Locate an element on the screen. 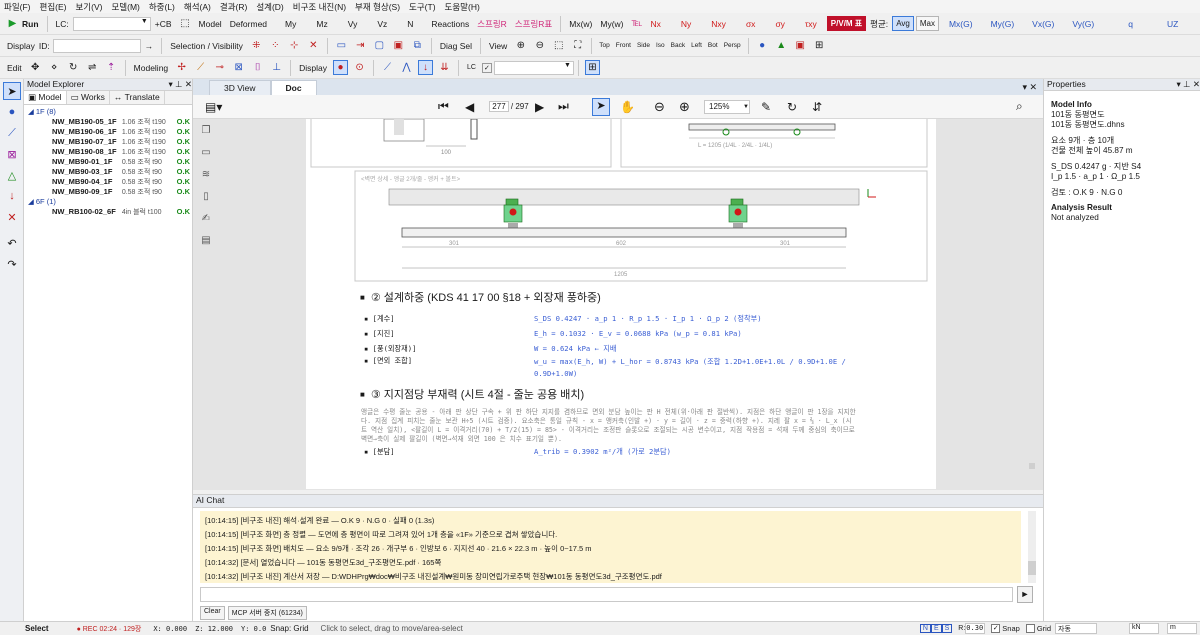  result-myg: My(G) is located at coordinates (1003, 24).